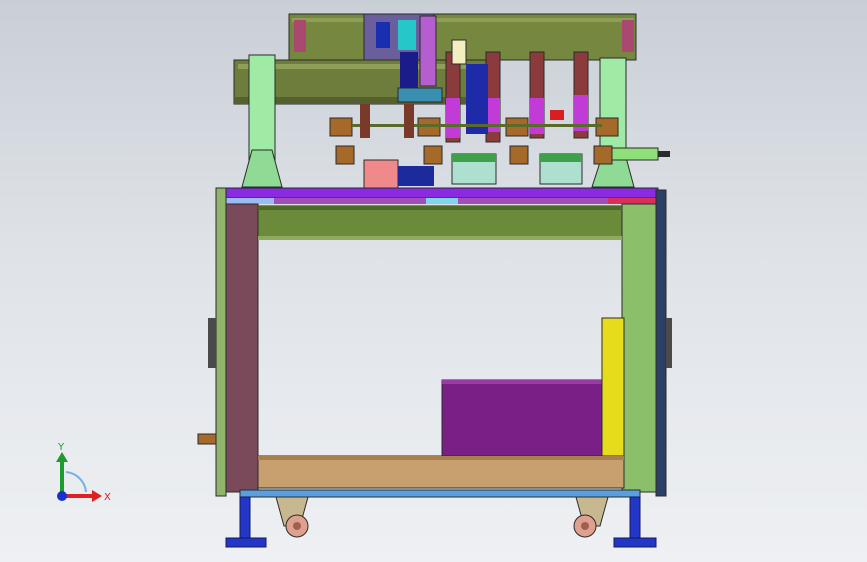 This screenshot has height=562, width=867. What do you see at coordinates (440, 195) in the screenshot?
I see `tabletop` at bounding box center [440, 195].